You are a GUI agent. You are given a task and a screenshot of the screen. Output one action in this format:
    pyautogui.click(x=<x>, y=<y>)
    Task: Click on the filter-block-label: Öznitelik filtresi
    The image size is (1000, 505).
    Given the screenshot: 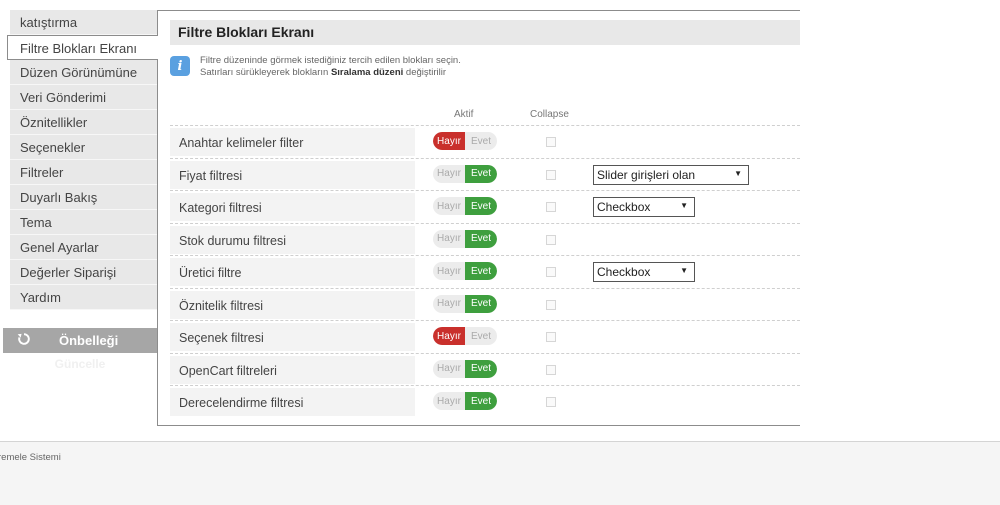 What is the action you would take?
    pyautogui.click(x=292, y=304)
    